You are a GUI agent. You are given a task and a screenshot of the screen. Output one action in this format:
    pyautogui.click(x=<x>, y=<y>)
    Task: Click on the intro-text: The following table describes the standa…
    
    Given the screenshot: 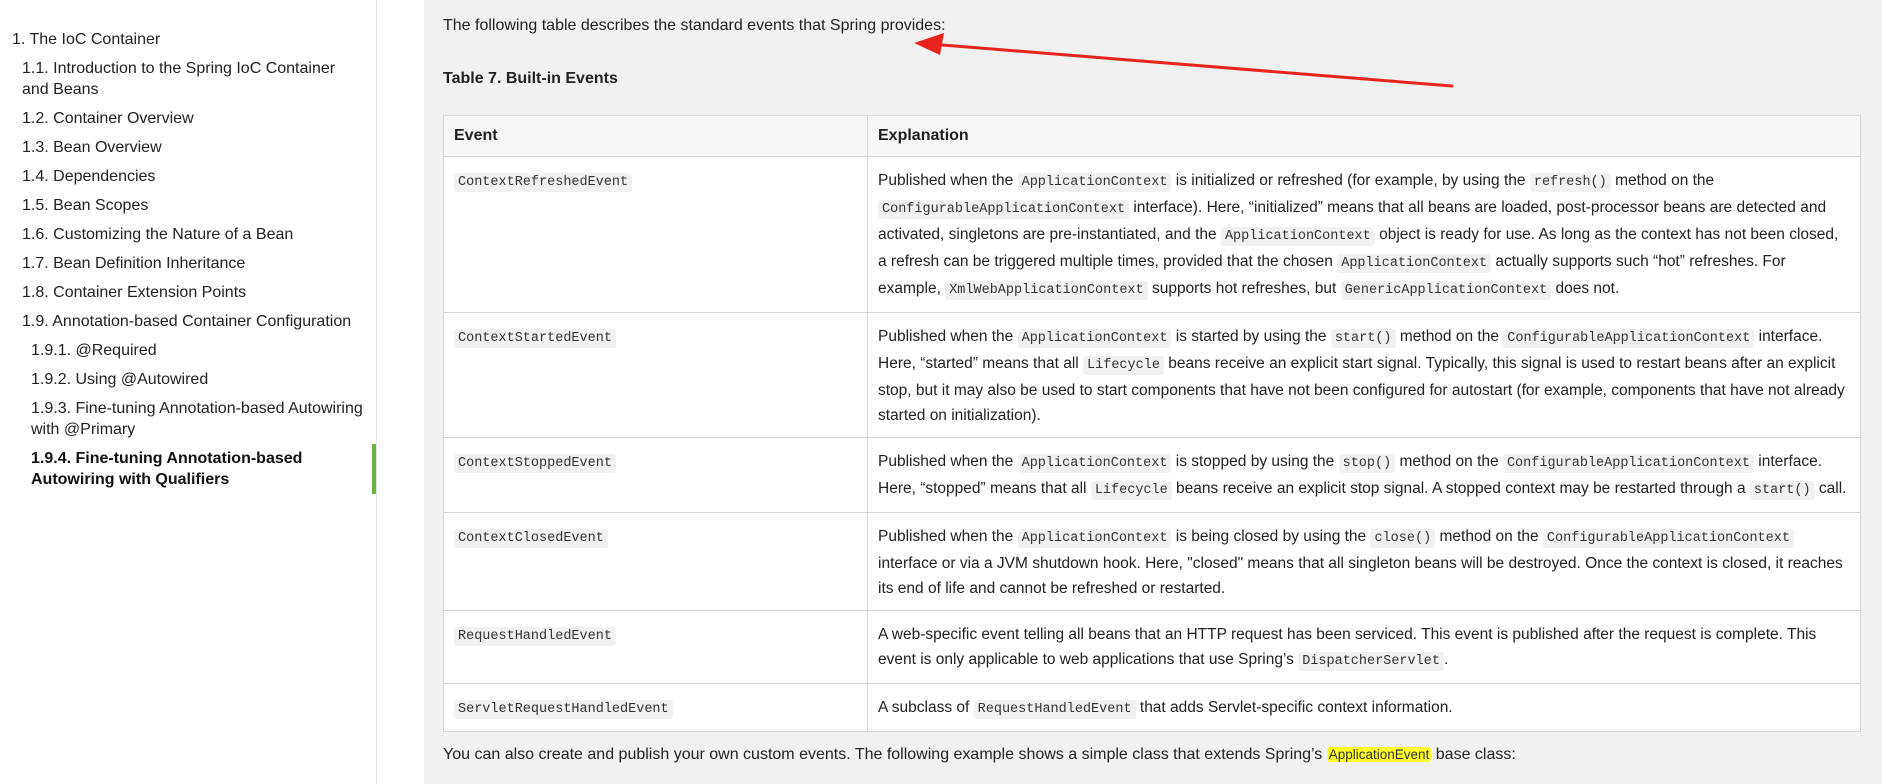 What is the action you would take?
    pyautogui.click(x=694, y=25)
    